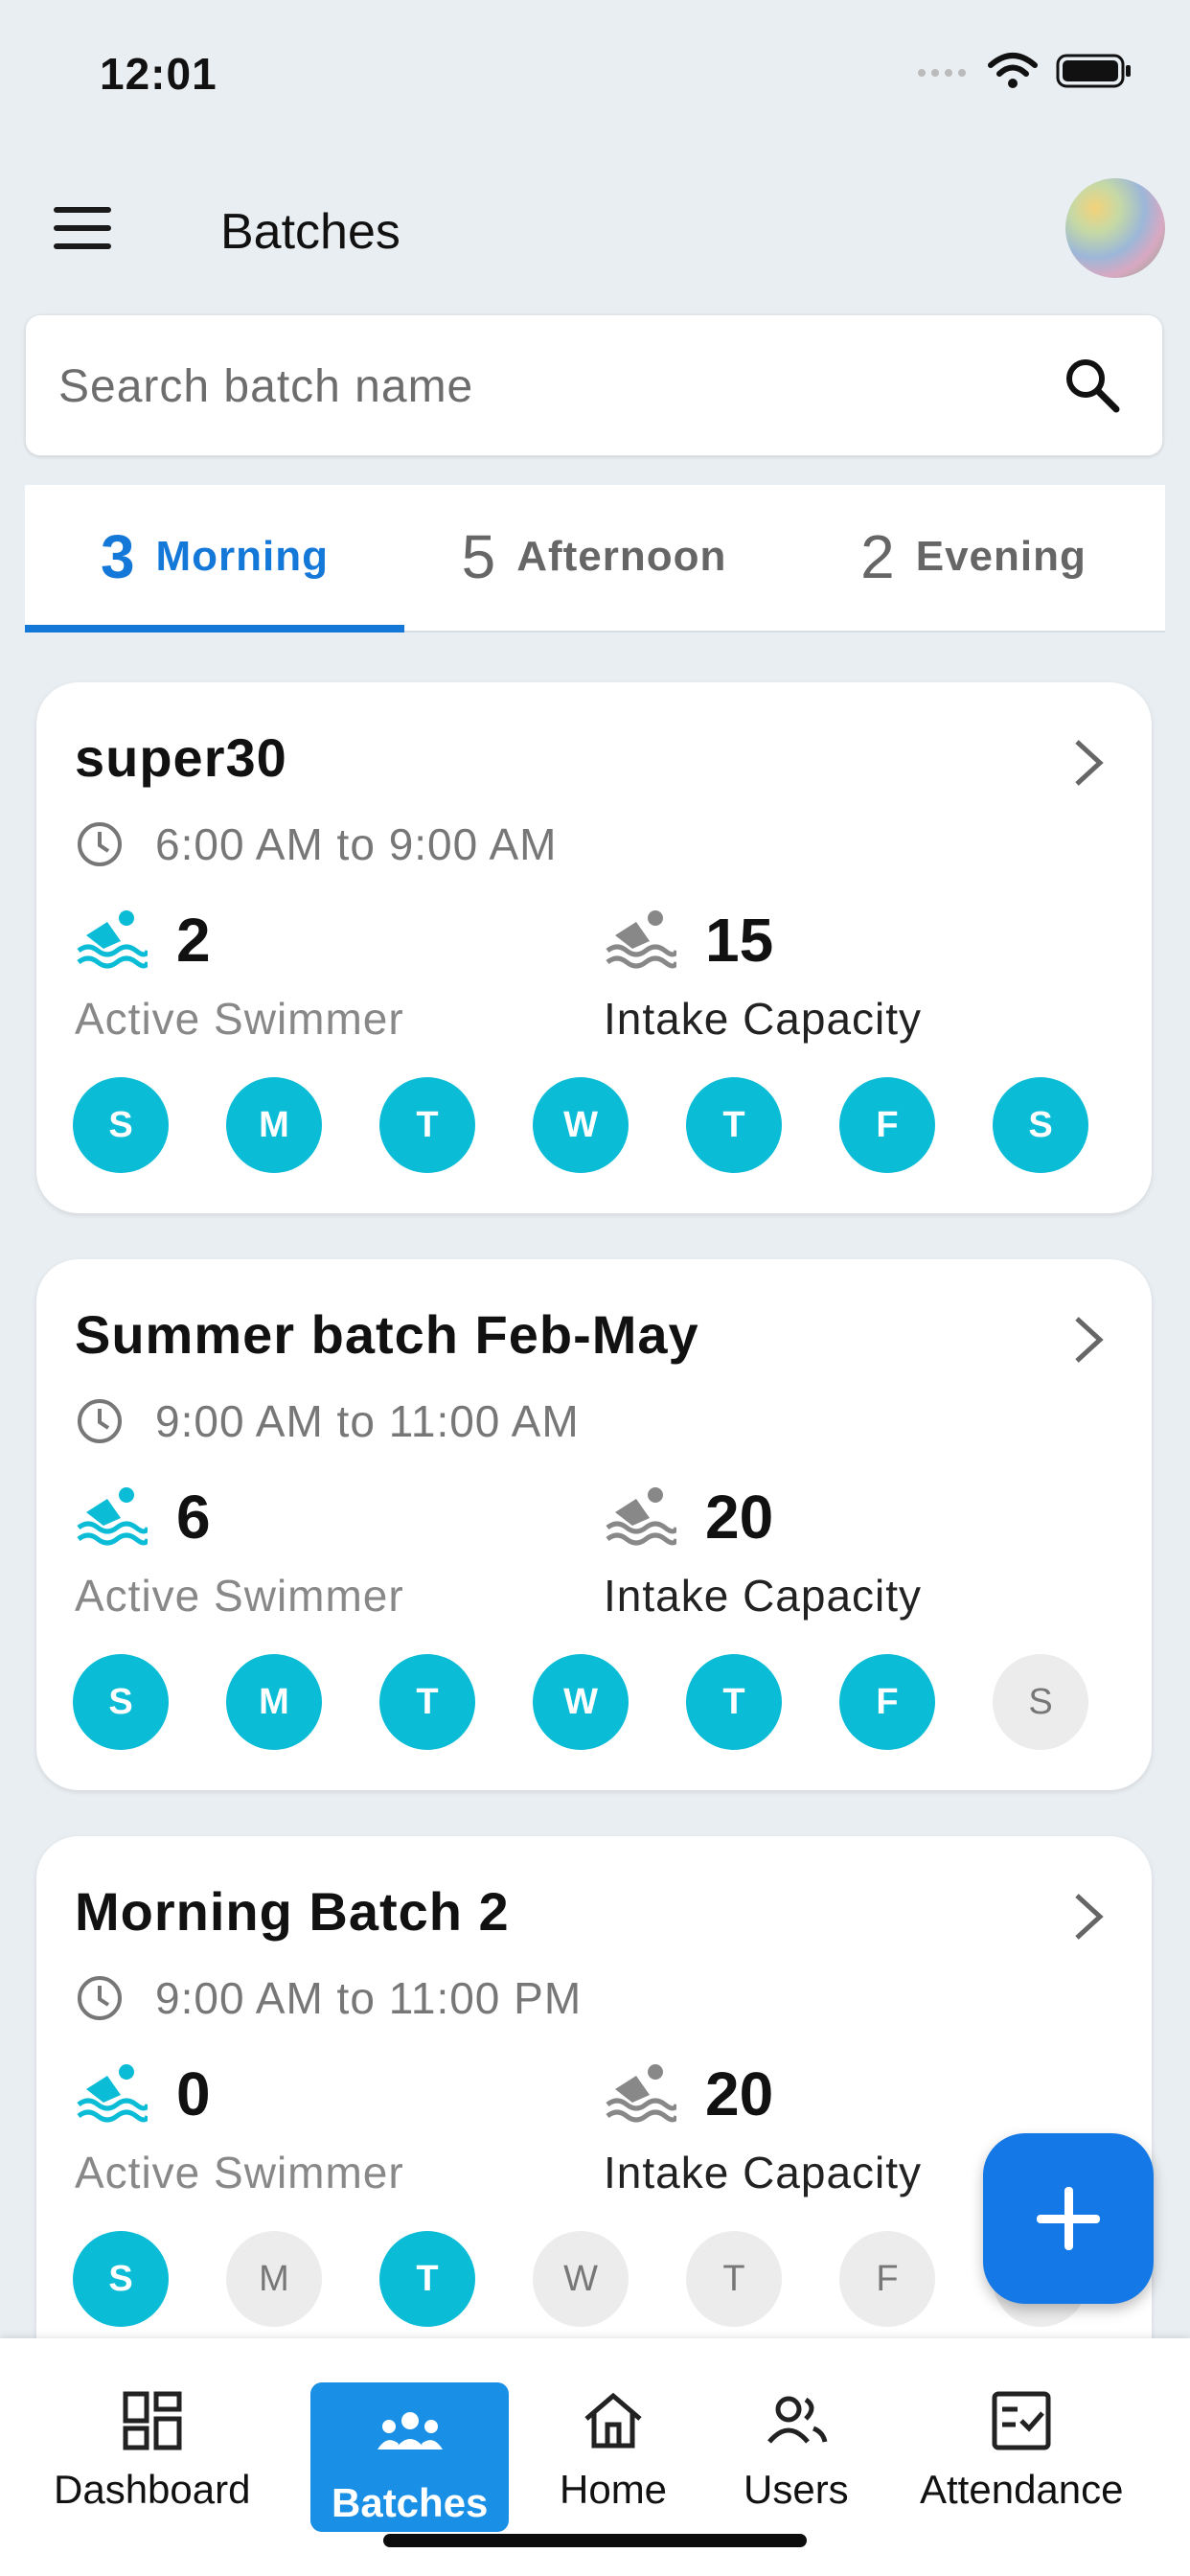 The width and height of the screenshot is (1190, 2576). Describe the element at coordinates (240, 2128) in the screenshot. I see `active-swimmer-stat: 0 Active Swimmer` at that location.